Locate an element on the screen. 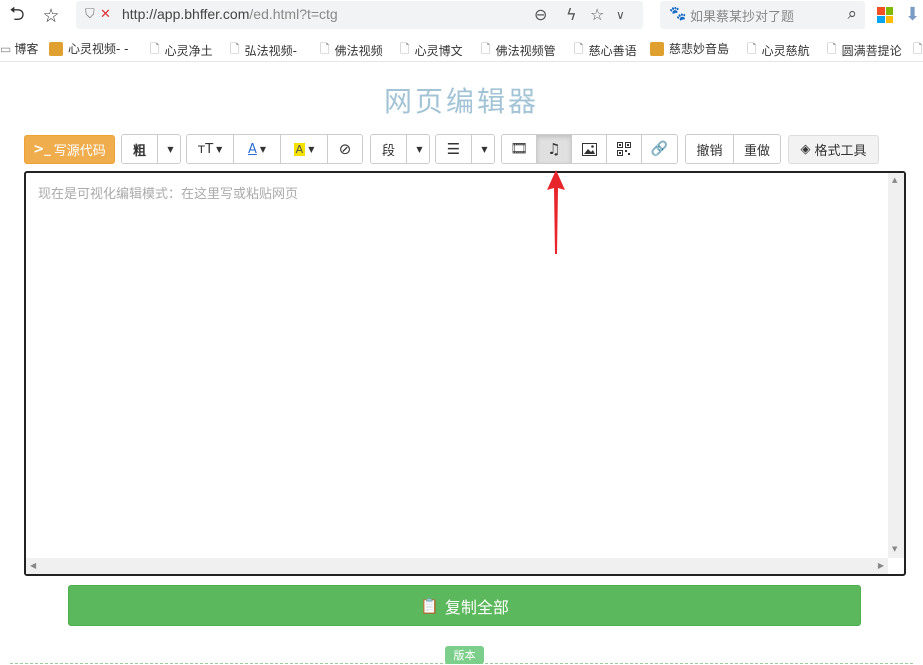 The height and width of the screenshot is (665, 923). highlight-color-button: A ▼ is located at coordinates (304, 149).